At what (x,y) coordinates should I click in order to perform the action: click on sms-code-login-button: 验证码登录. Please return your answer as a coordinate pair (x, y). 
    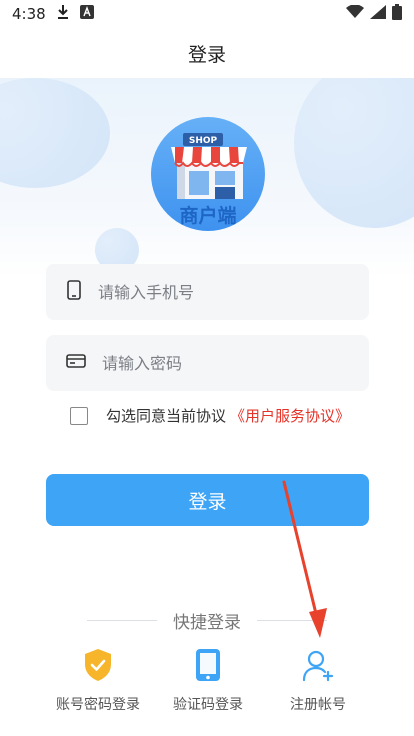
    Looking at the image, I should click on (208, 681).